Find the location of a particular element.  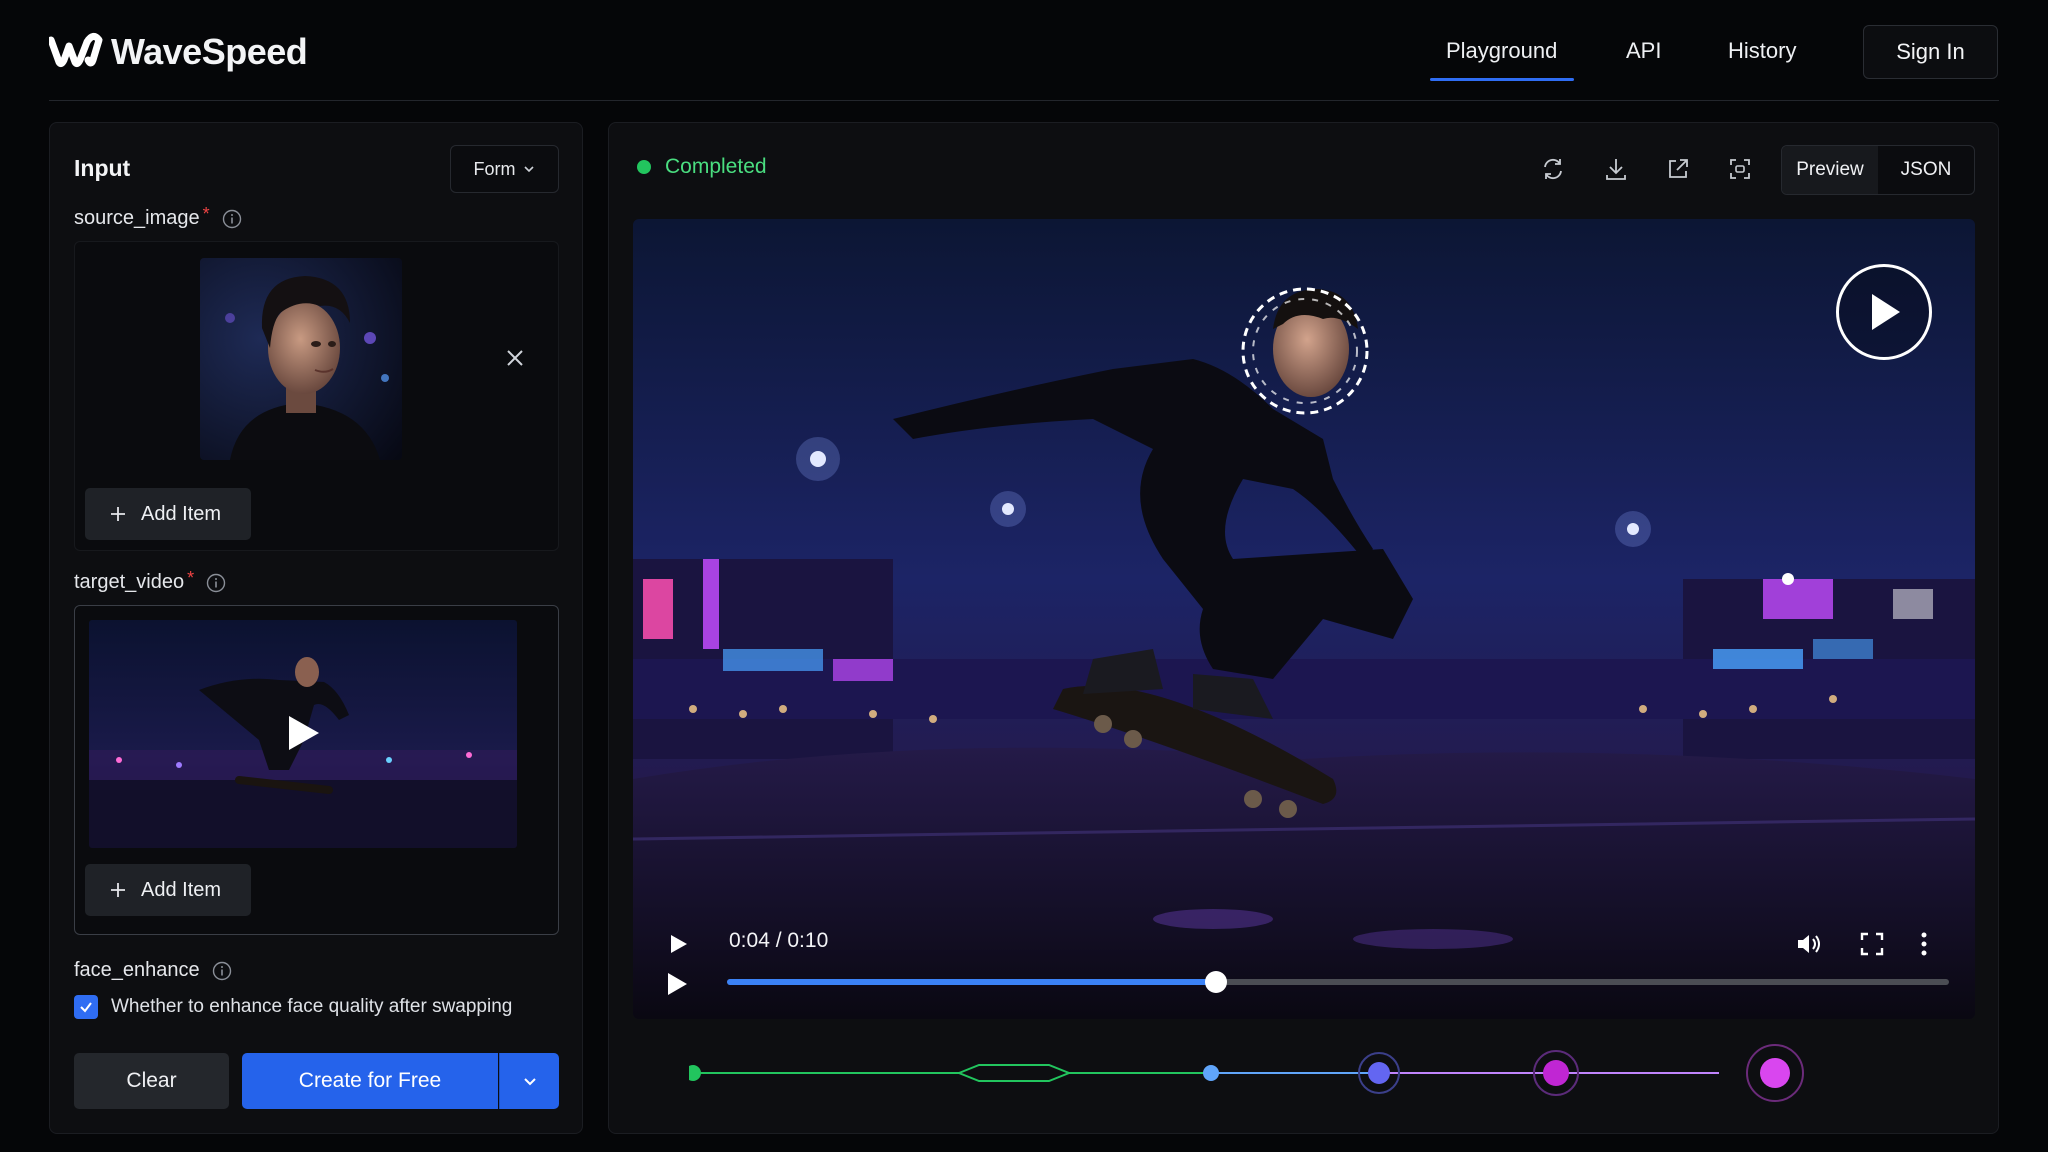

status-badge: Completed is located at coordinates (702, 167).